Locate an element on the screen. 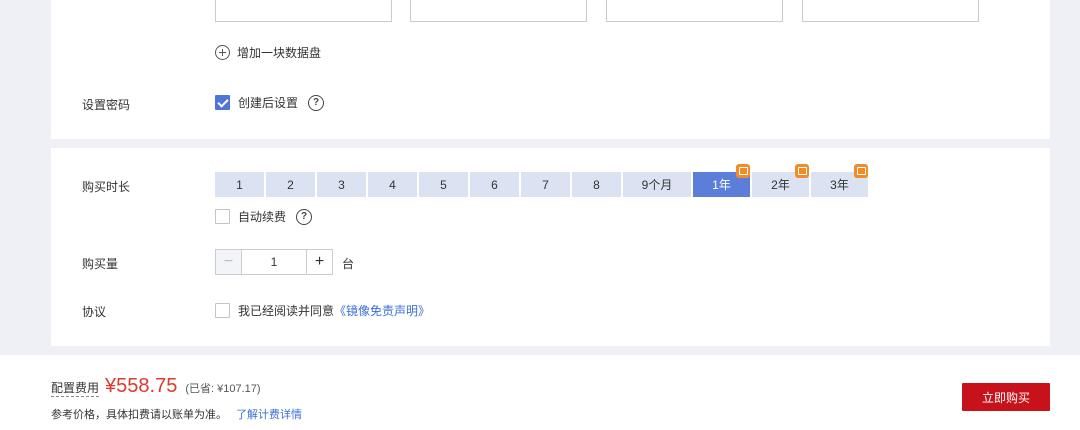  duration-option-label: 1年 is located at coordinates (721, 185).